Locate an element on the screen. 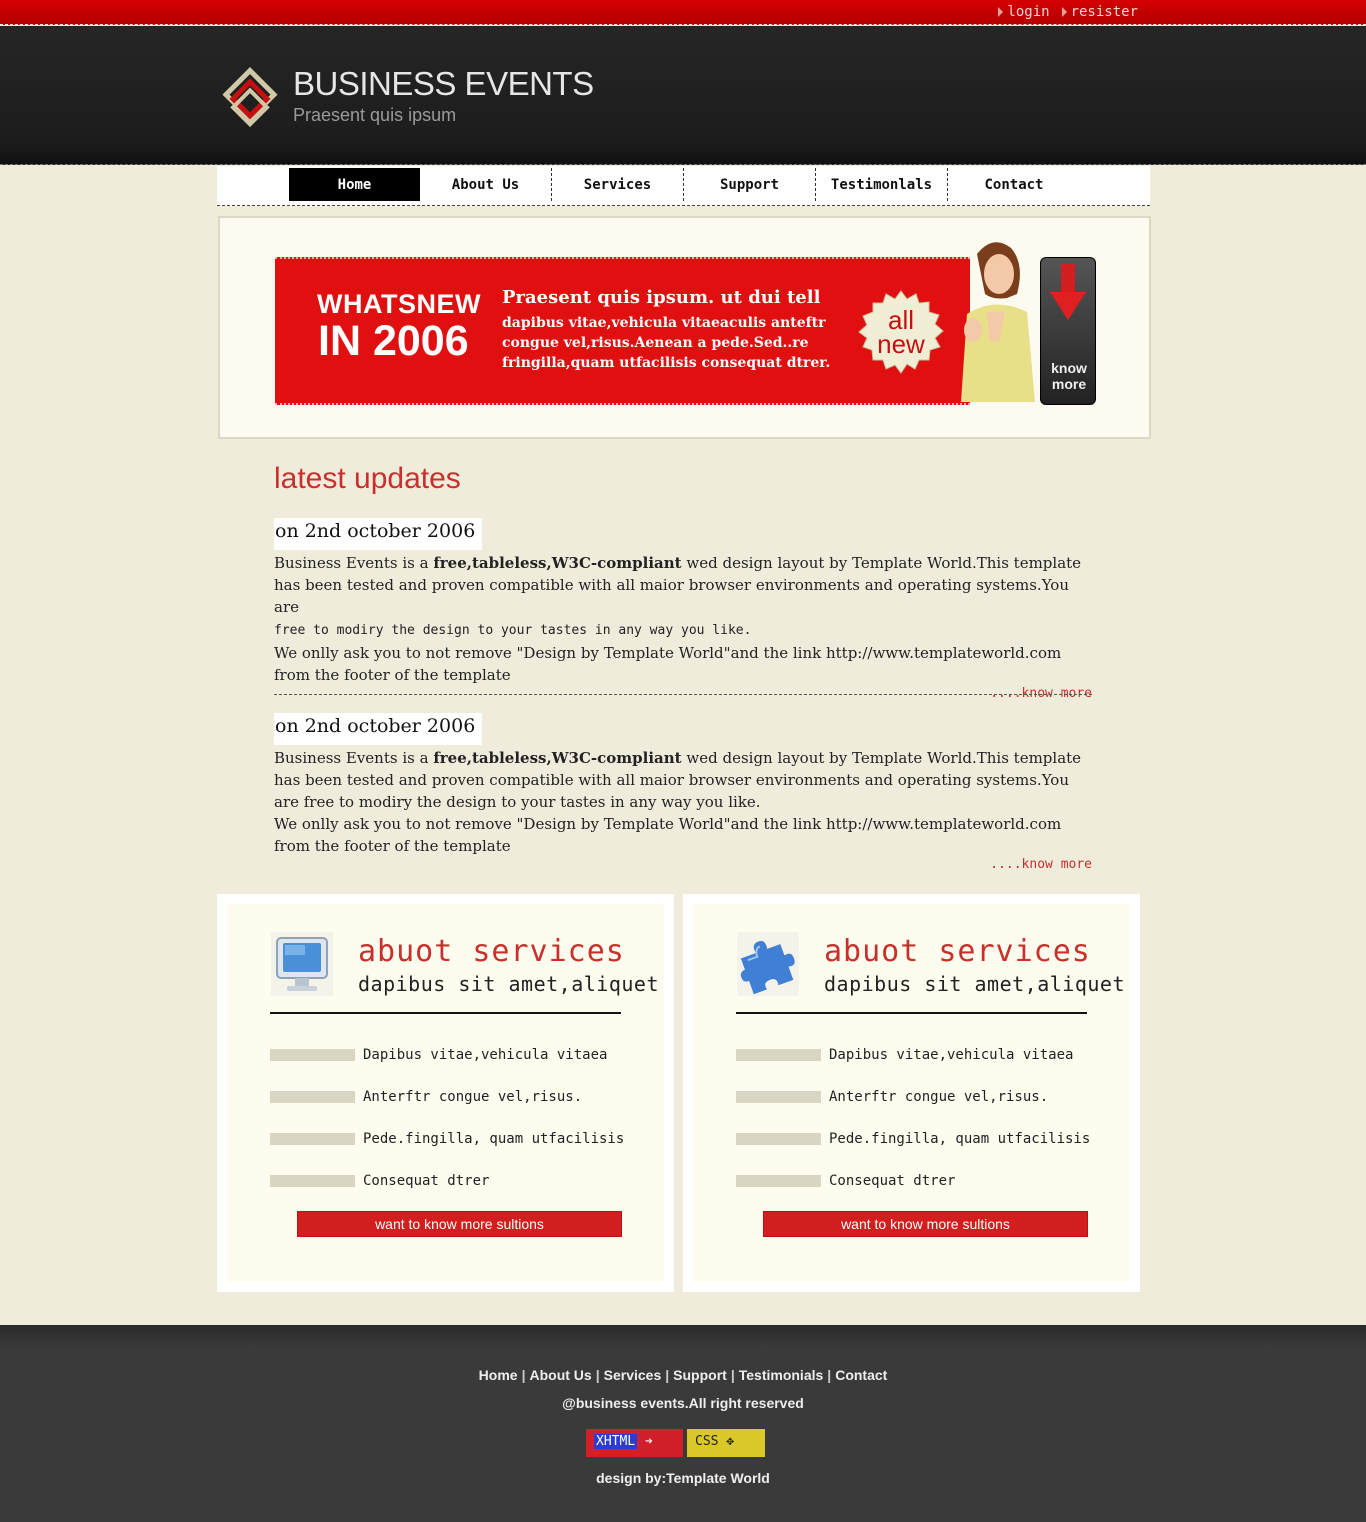 The image size is (1366, 1522). site-title: BUSINESS EVENTS is located at coordinates (443, 83).